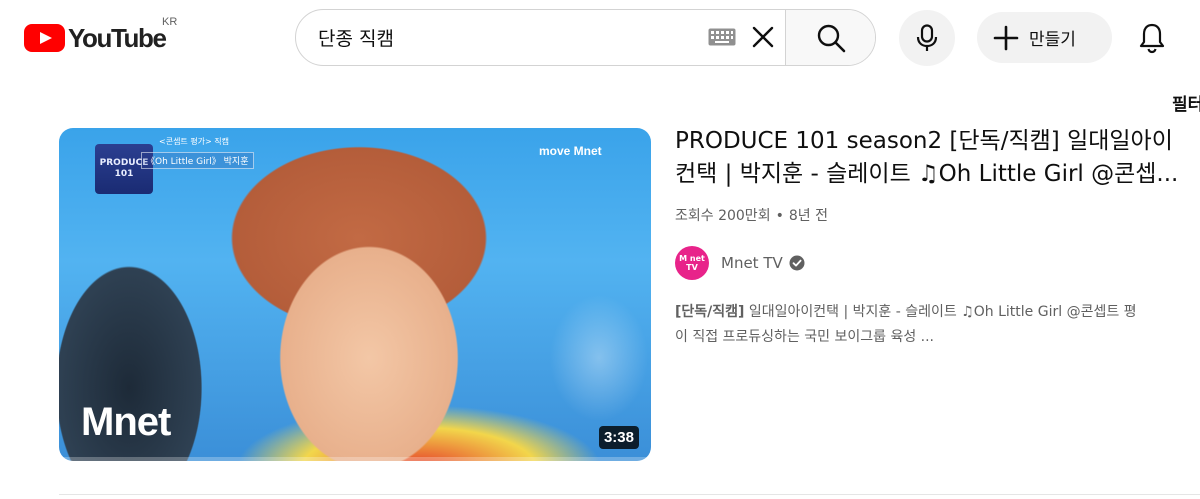  I want to click on description-highlight: [단독/직캠], so click(710, 312).